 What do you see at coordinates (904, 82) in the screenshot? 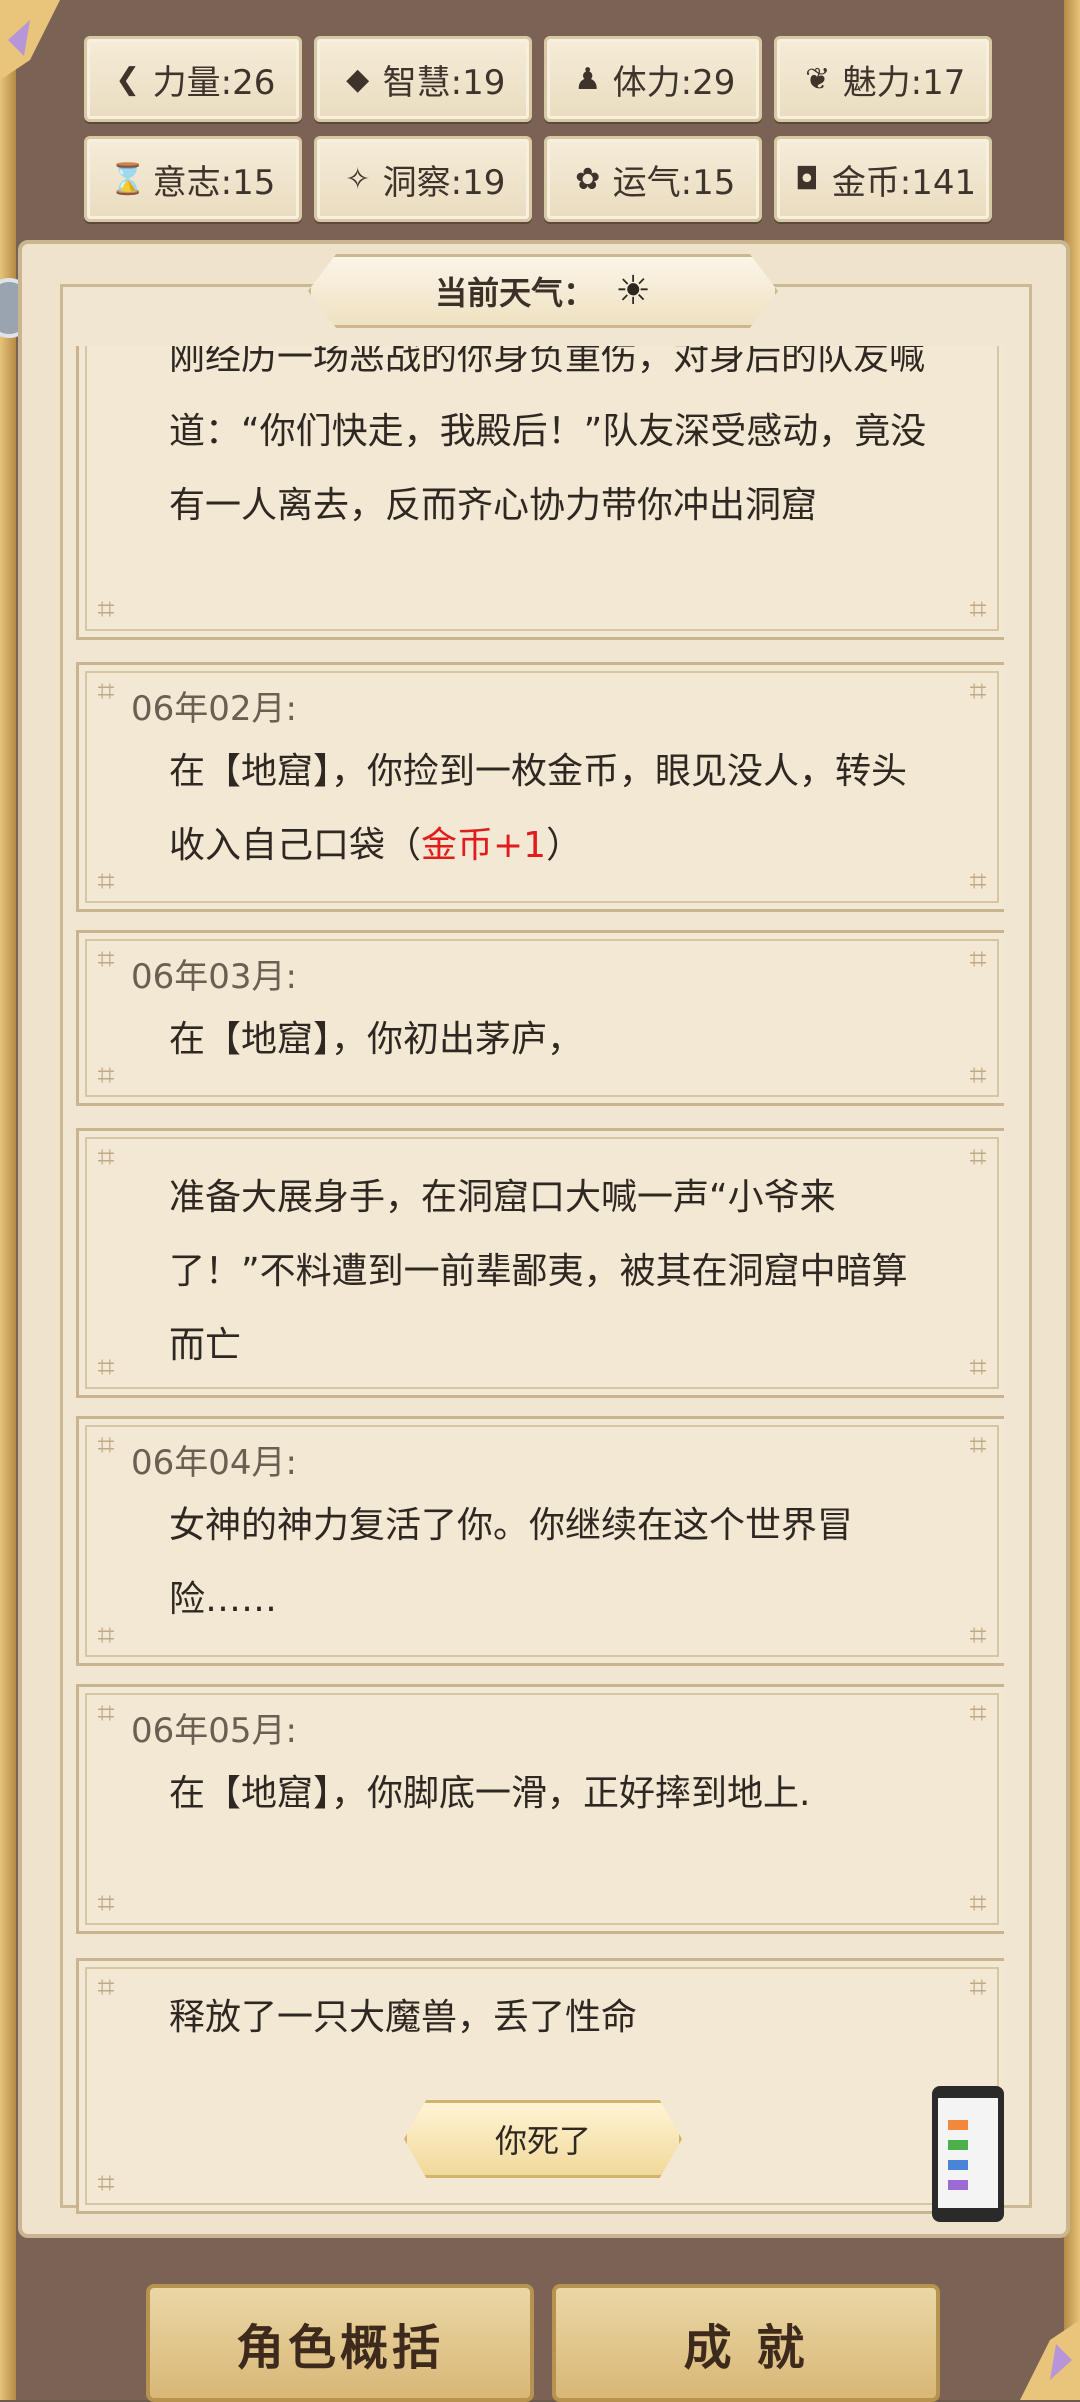
I see `stat-label: 魅力:17` at bounding box center [904, 82].